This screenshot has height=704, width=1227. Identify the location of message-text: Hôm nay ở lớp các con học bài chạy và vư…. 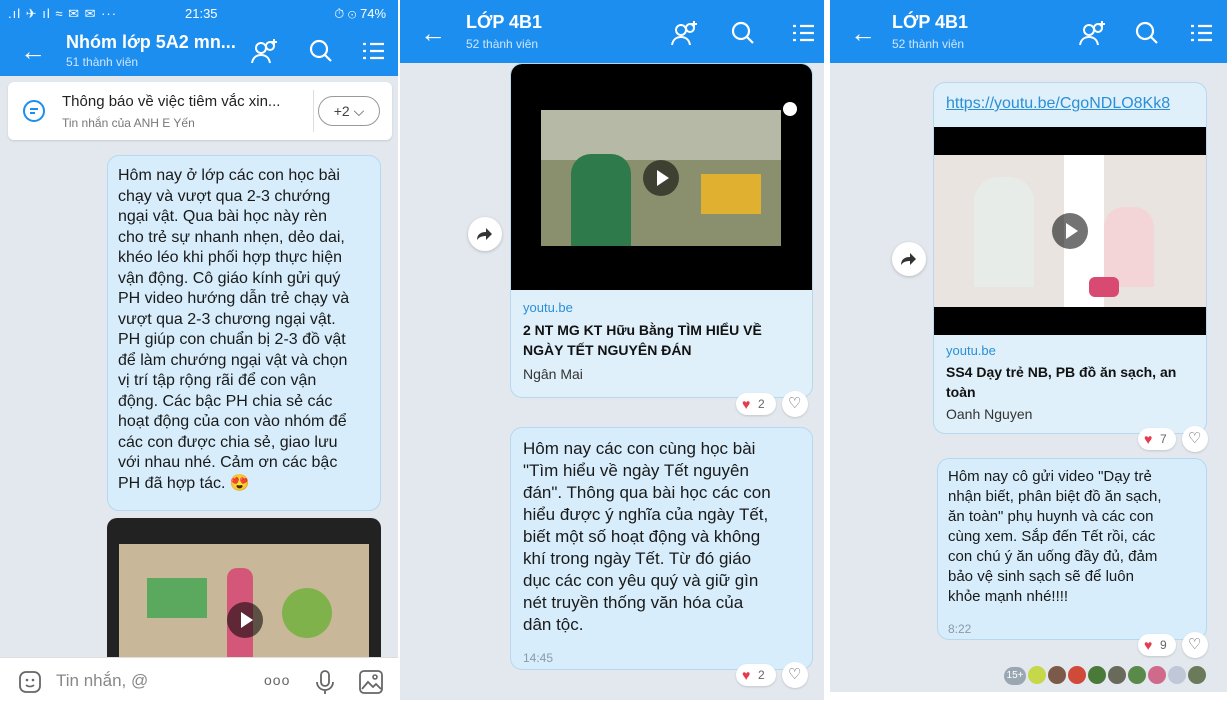
(234, 329).